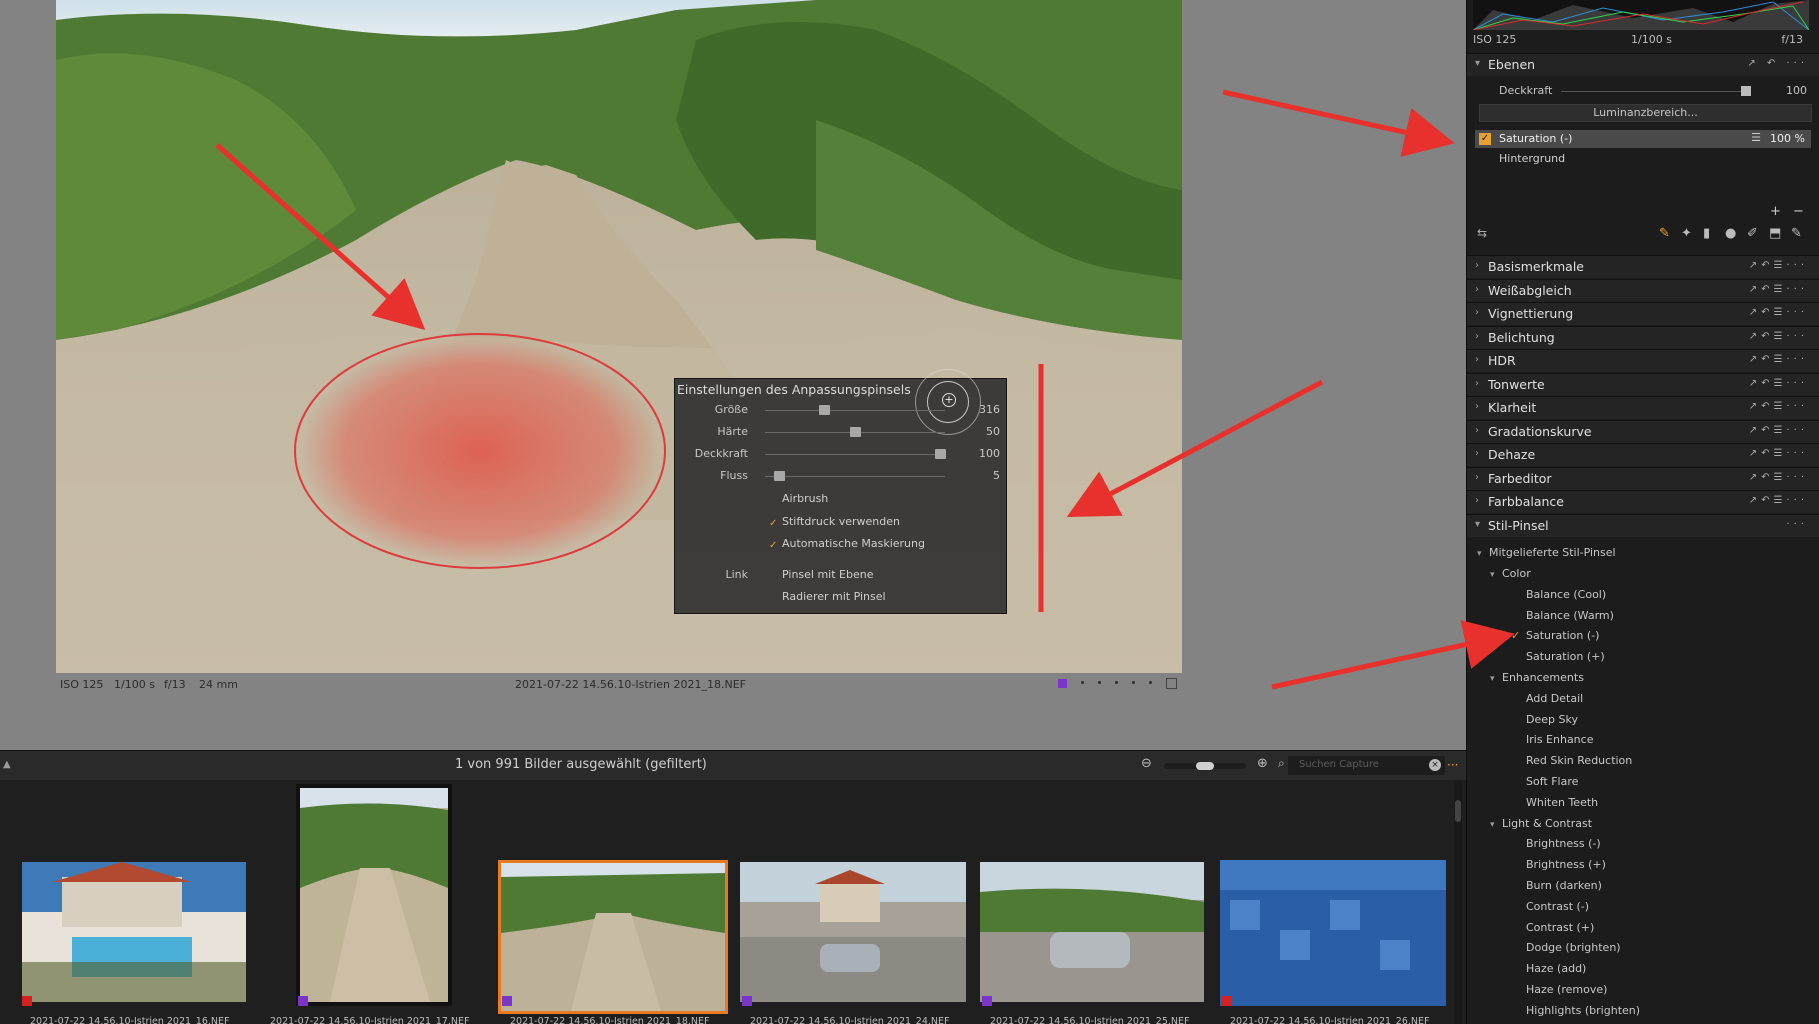  What do you see at coordinates (1643, 64) in the screenshot?
I see `section-layers: ▾ Ebenen ↗ ↶ ···` at bounding box center [1643, 64].